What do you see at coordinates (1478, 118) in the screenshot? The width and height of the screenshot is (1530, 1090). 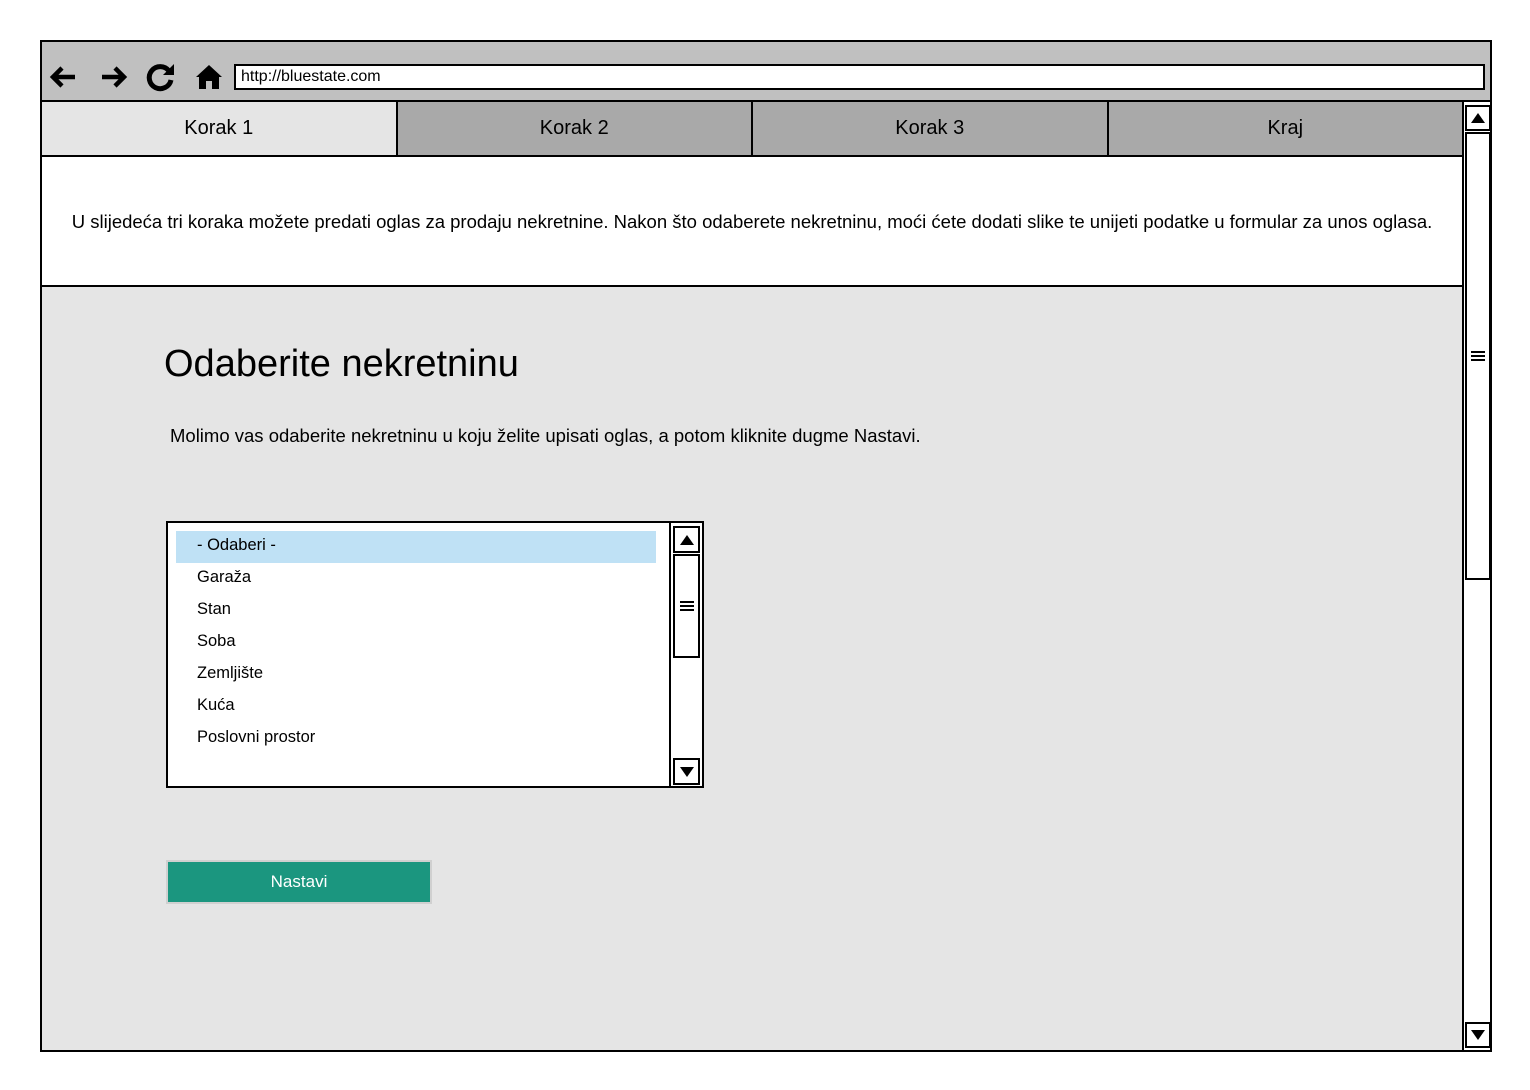 I see `page-scroll-up-icon` at bounding box center [1478, 118].